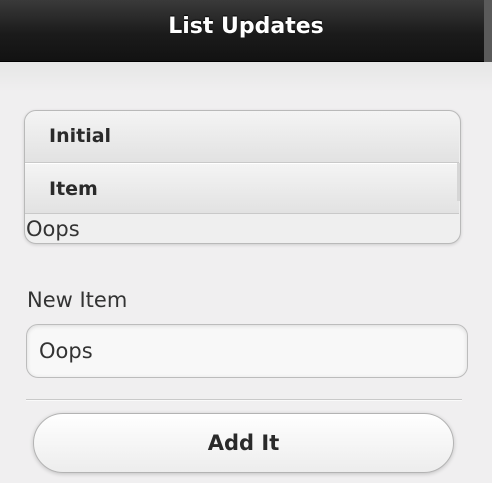 Image resolution: width=492 pixels, height=483 pixels. I want to click on list-scroll-edge, so click(458, 182).